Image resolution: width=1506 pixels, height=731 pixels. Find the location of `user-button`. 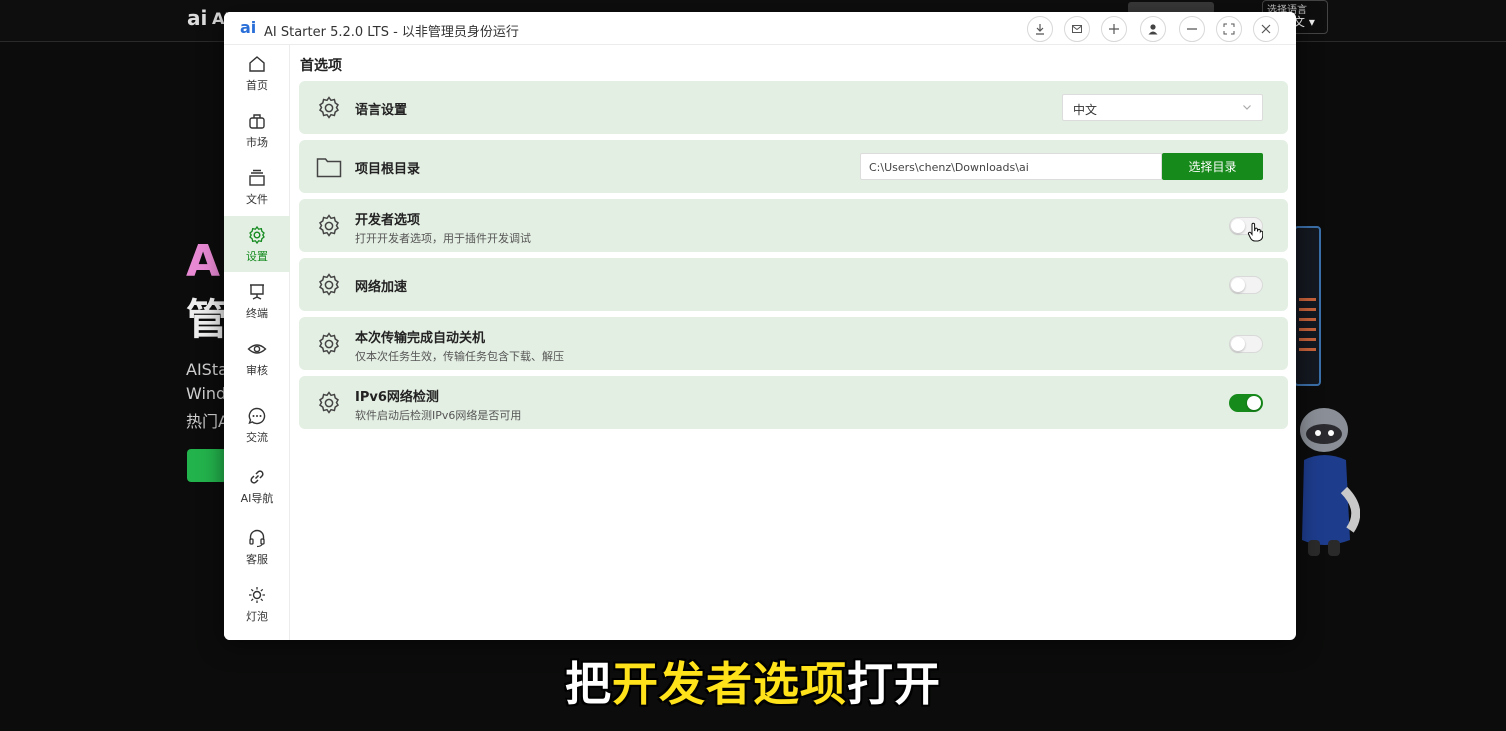

user-button is located at coordinates (1153, 29).